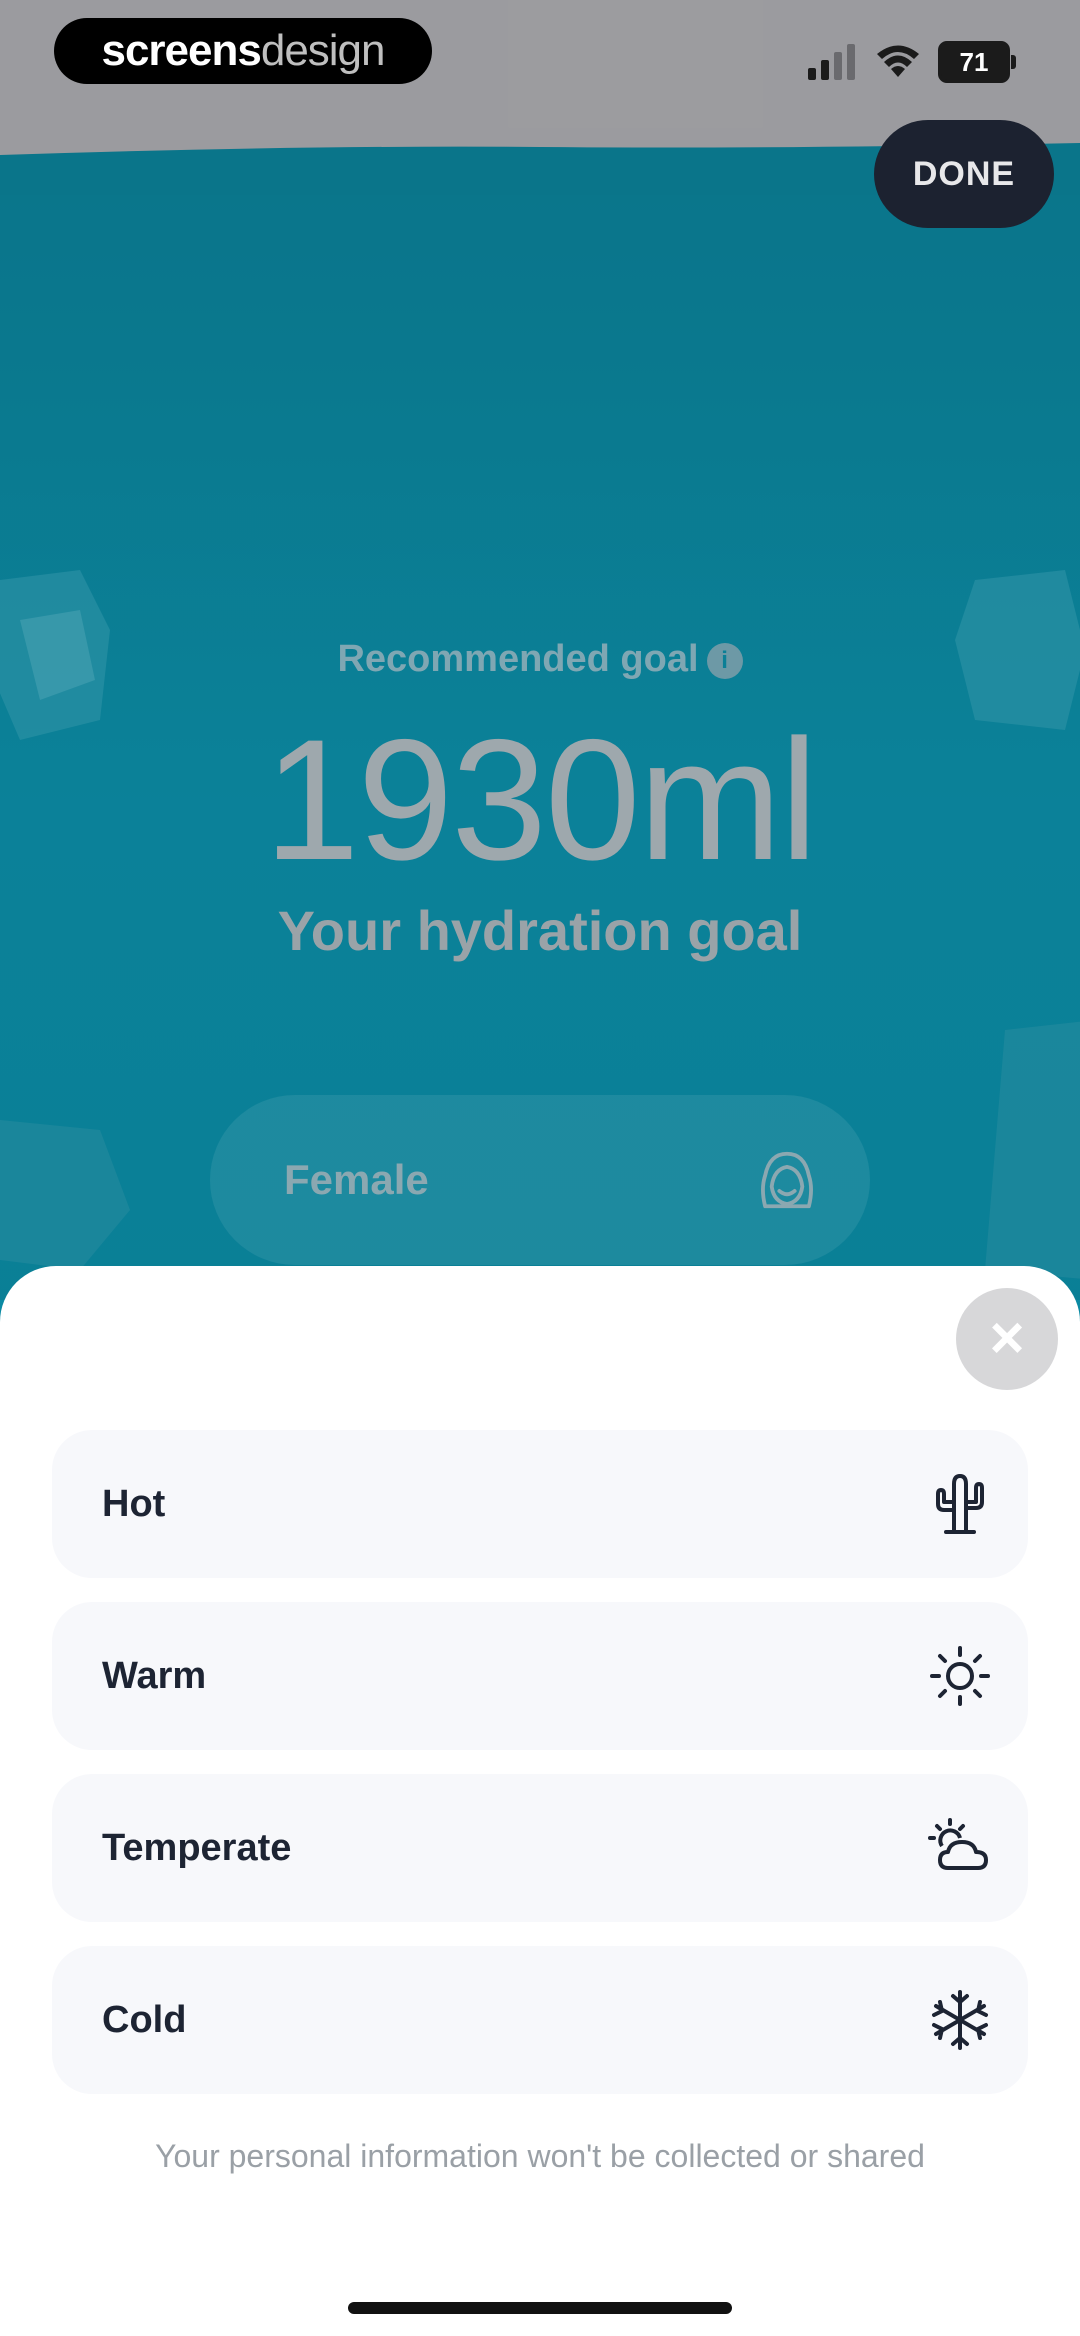 The image size is (1080, 2336). I want to click on brand-part1: screens, so click(181, 50).